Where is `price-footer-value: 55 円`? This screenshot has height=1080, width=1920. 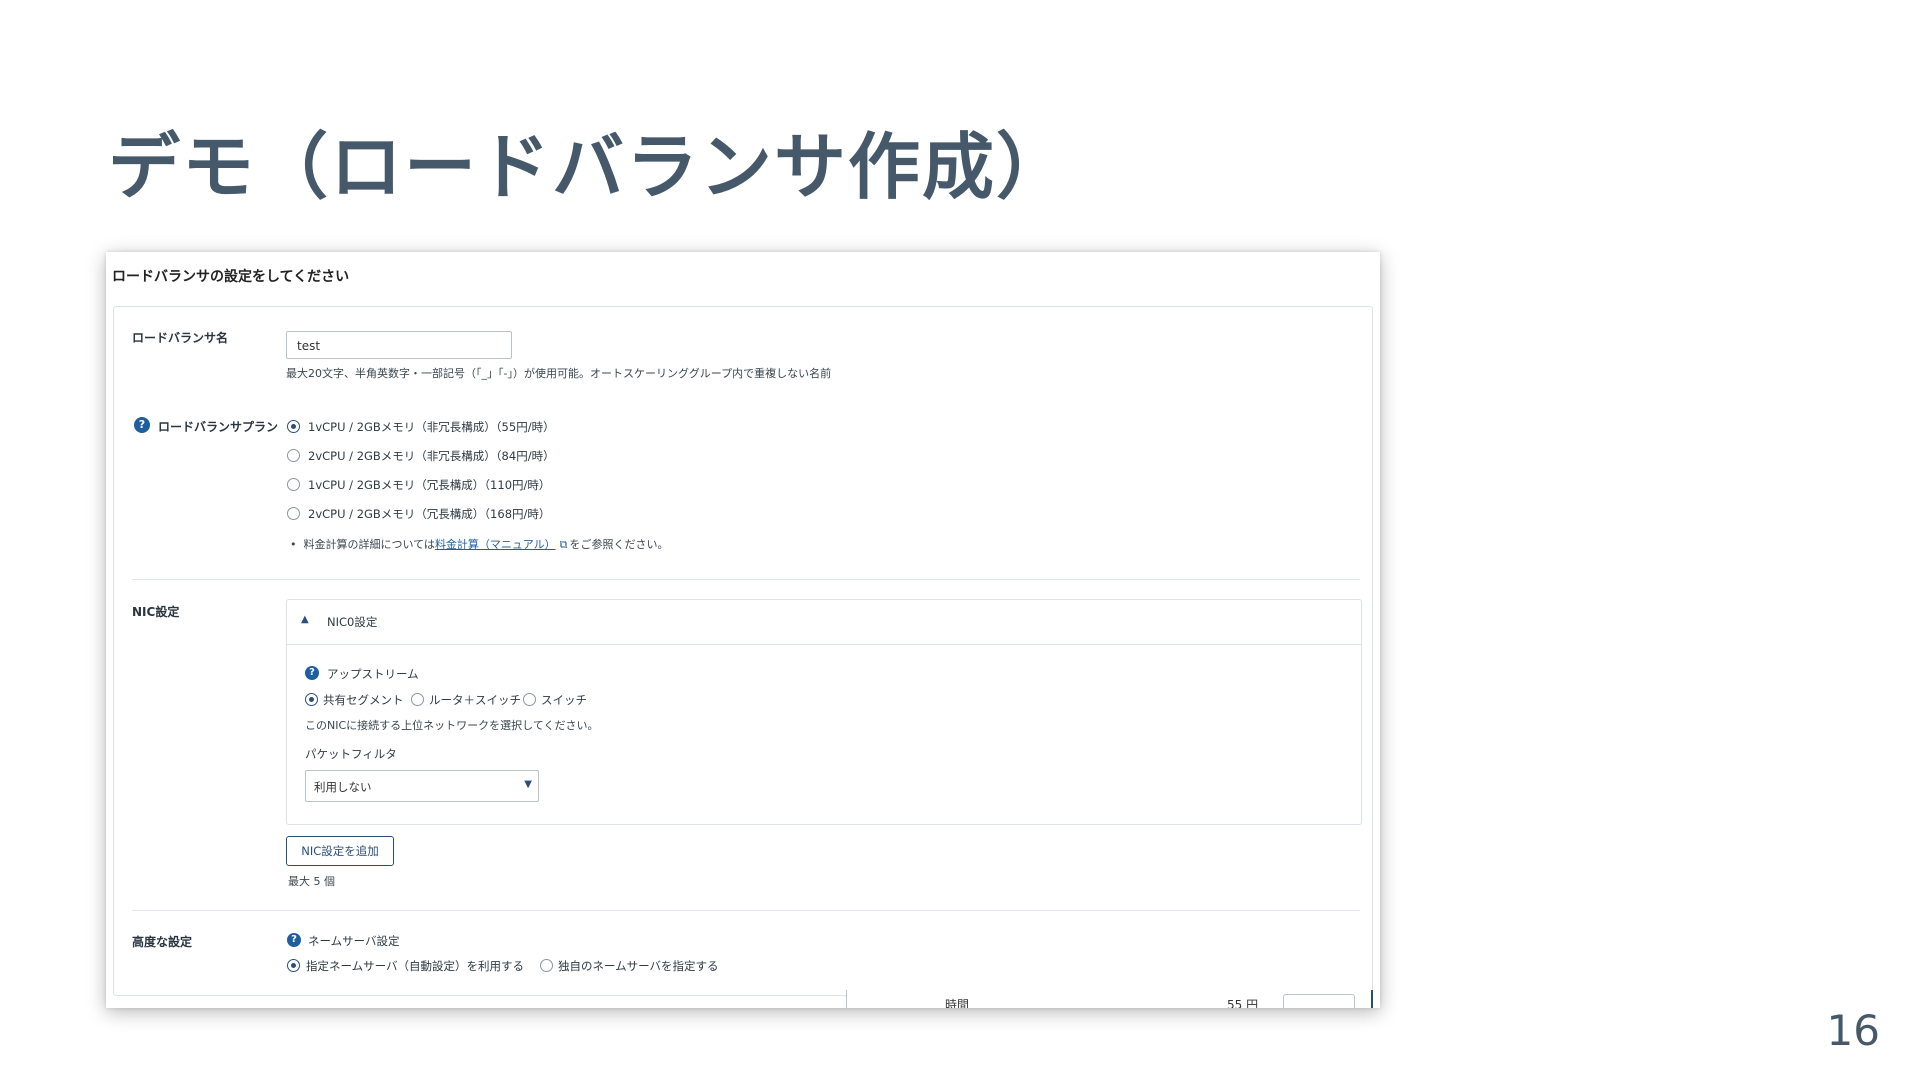 price-footer-value: 55 円 is located at coordinates (1243, 1003).